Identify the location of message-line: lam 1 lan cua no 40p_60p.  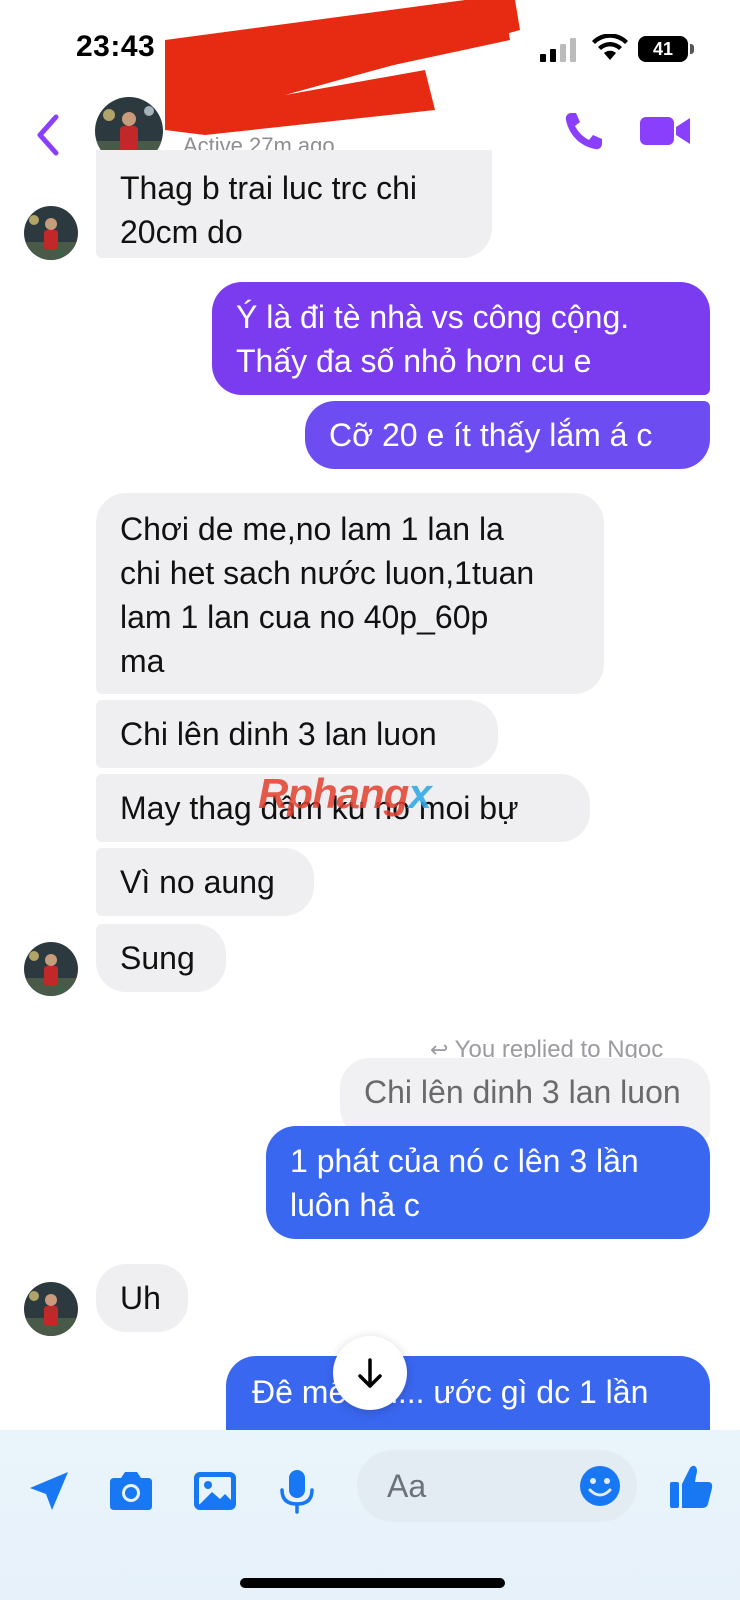
(304, 617).